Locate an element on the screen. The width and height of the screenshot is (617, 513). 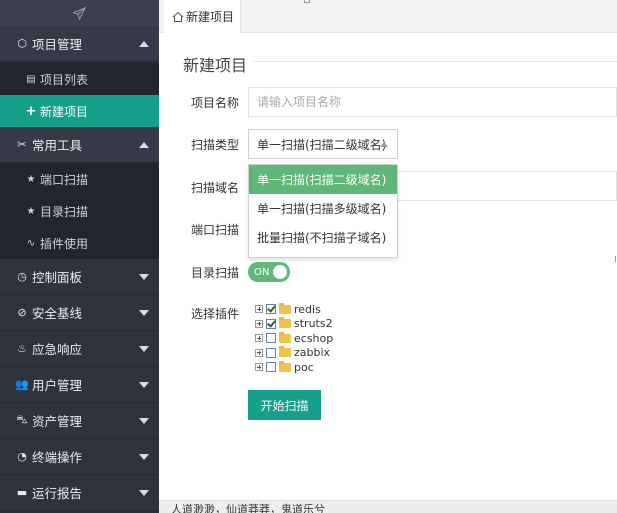
fire-icon: ♨ is located at coordinates (22, 348).